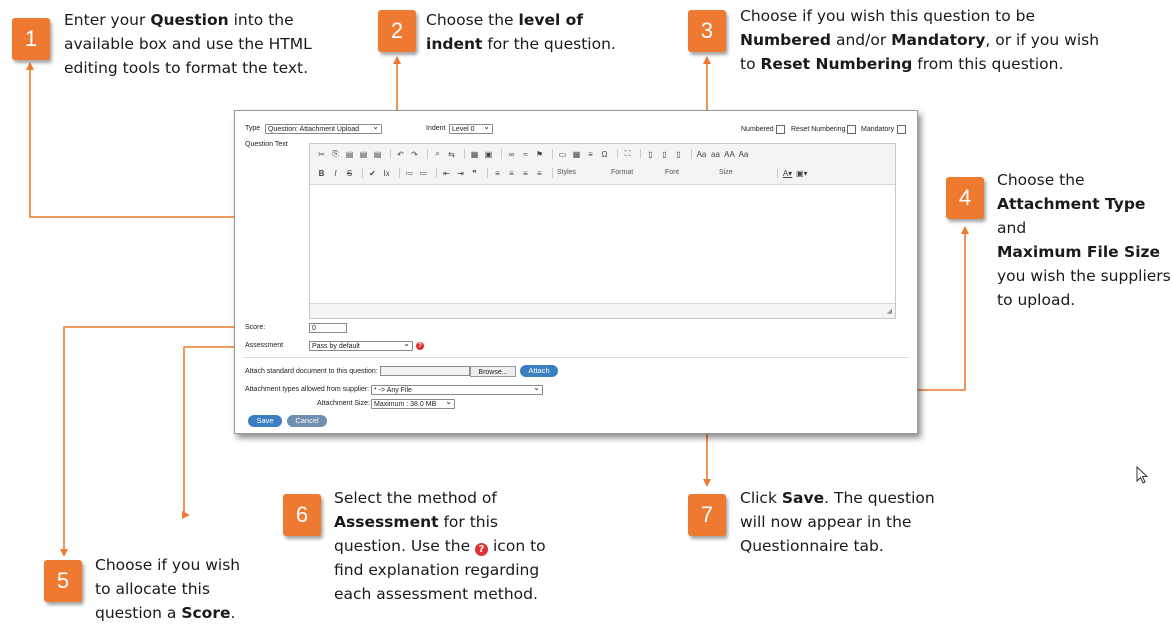 The image size is (1172, 637). Describe the element at coordinates (851, 129) in the screenshot. I see `reset-numbering-checkbox` at that location.